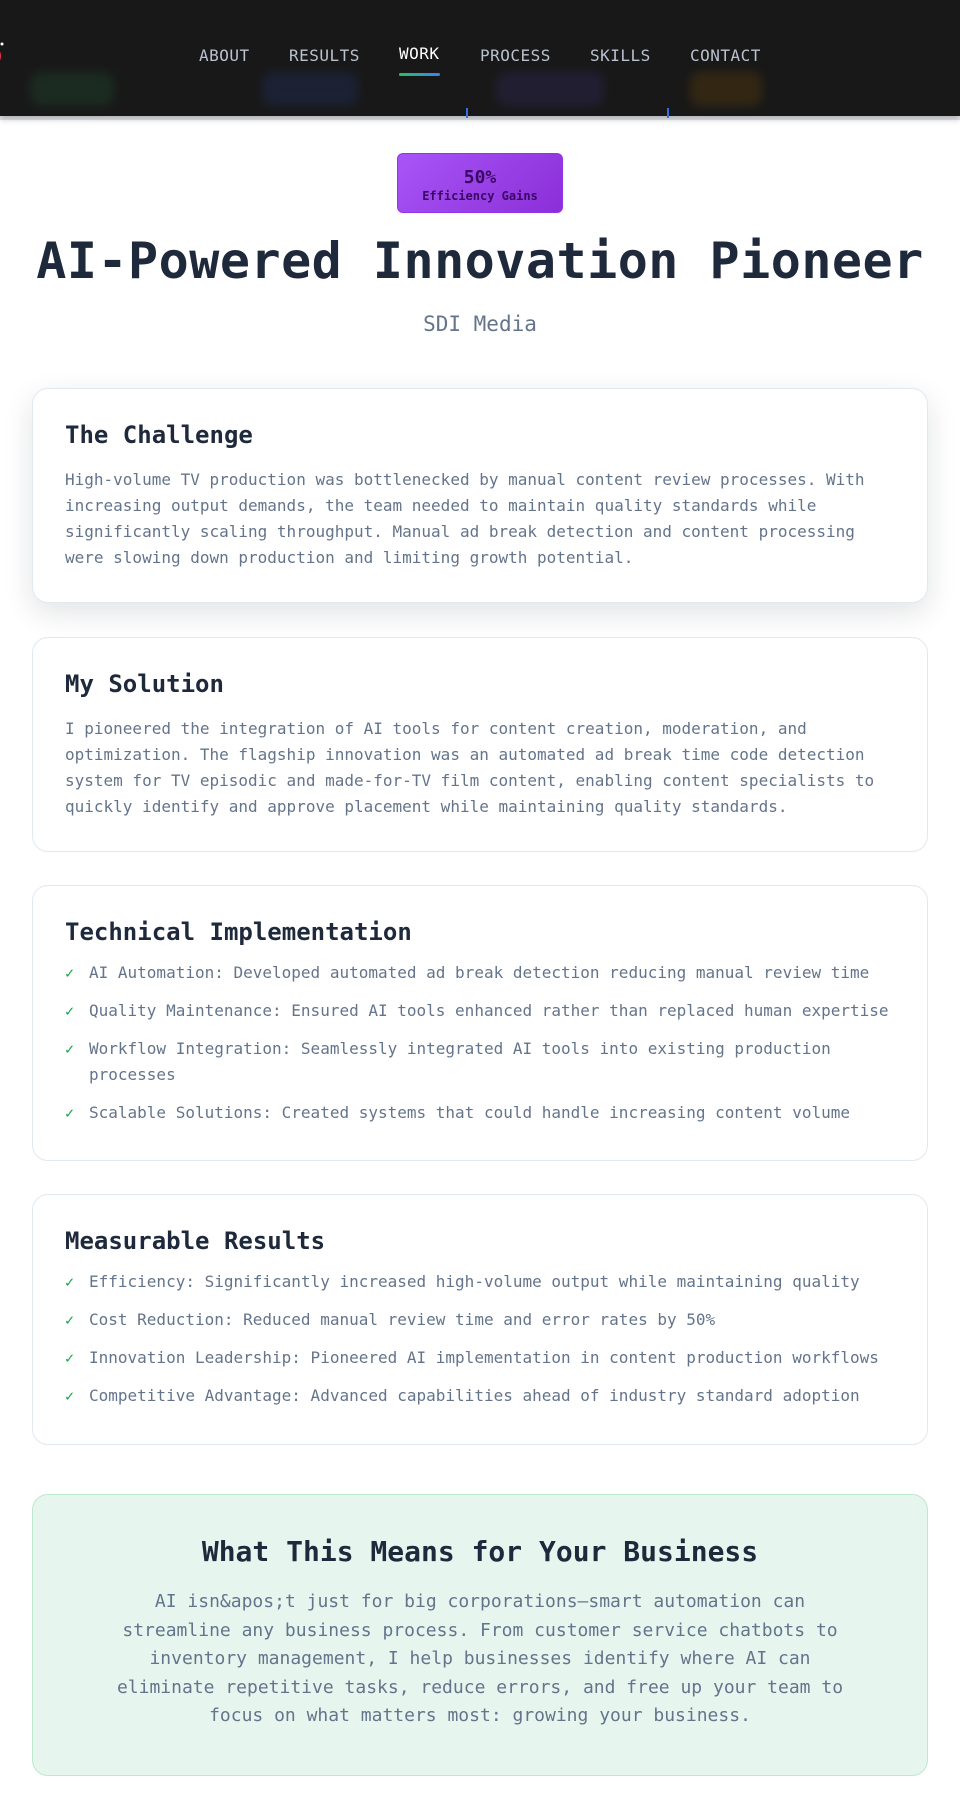 Image resolution: width=960 pixels, height=1809 pixels. Describe the element at coordinates (480, 196) in the screenshot. I see `badge-label: Efficiency Gains` at that location.